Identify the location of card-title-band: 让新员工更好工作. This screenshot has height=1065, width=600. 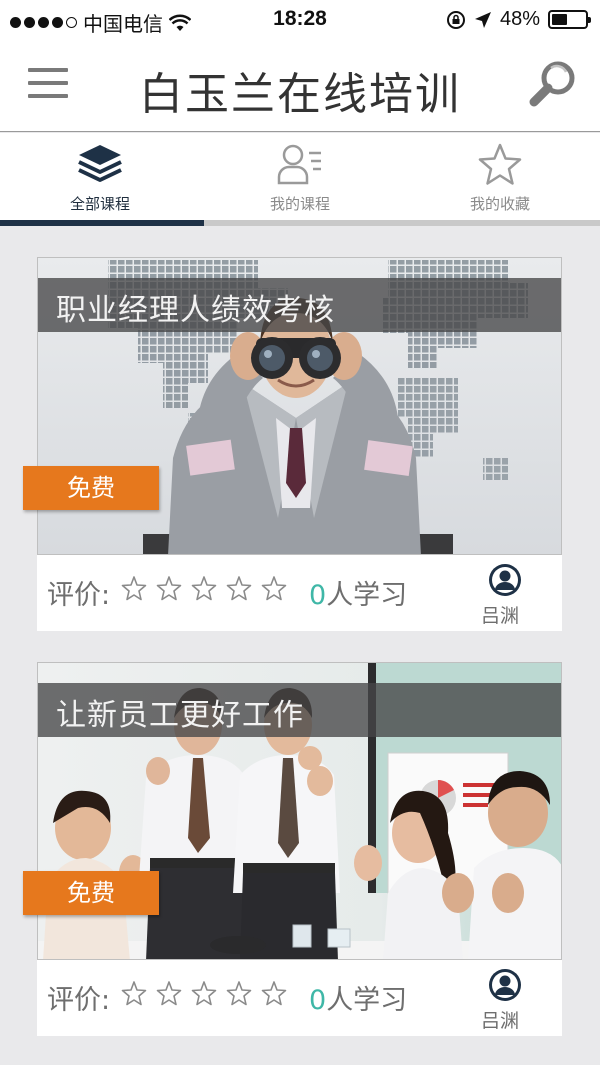
(299, 710).